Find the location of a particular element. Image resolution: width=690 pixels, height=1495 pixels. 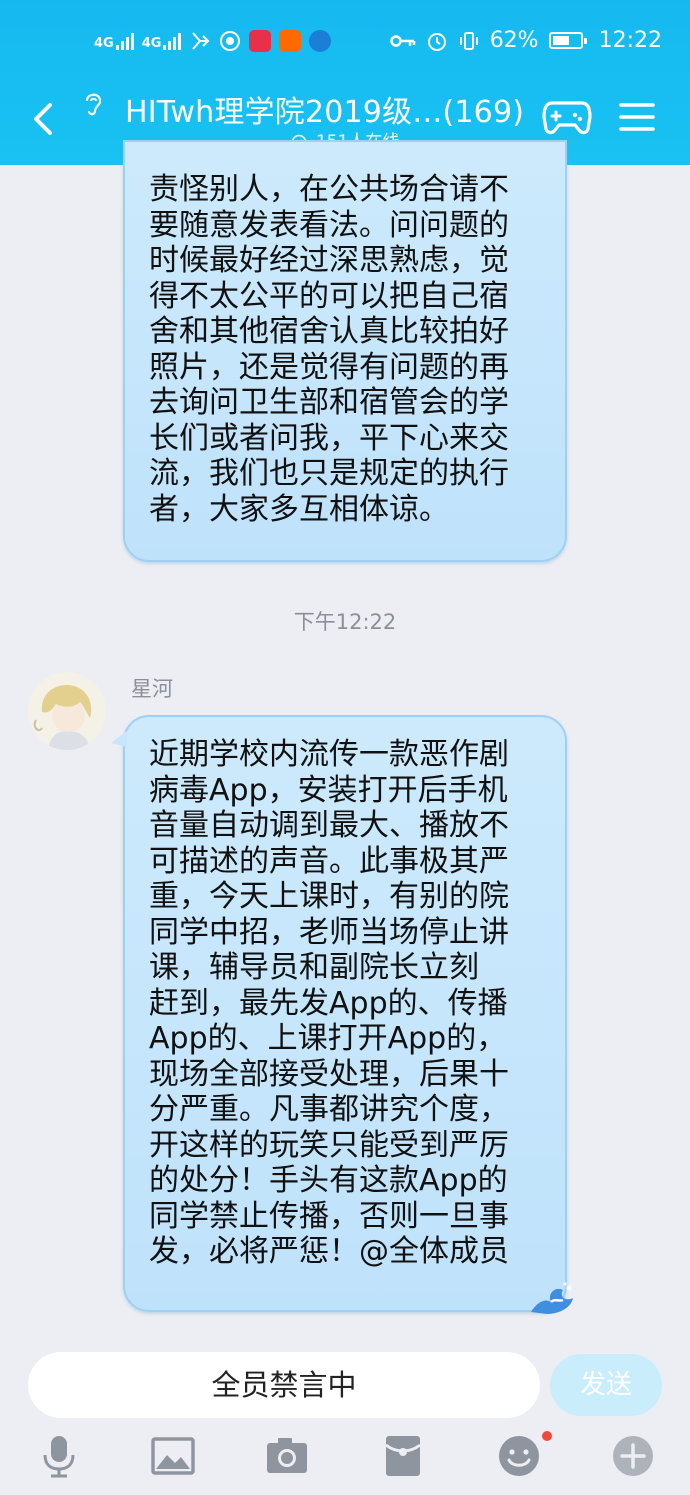

battery-percent: 62% is located at coordinates (514, 40).